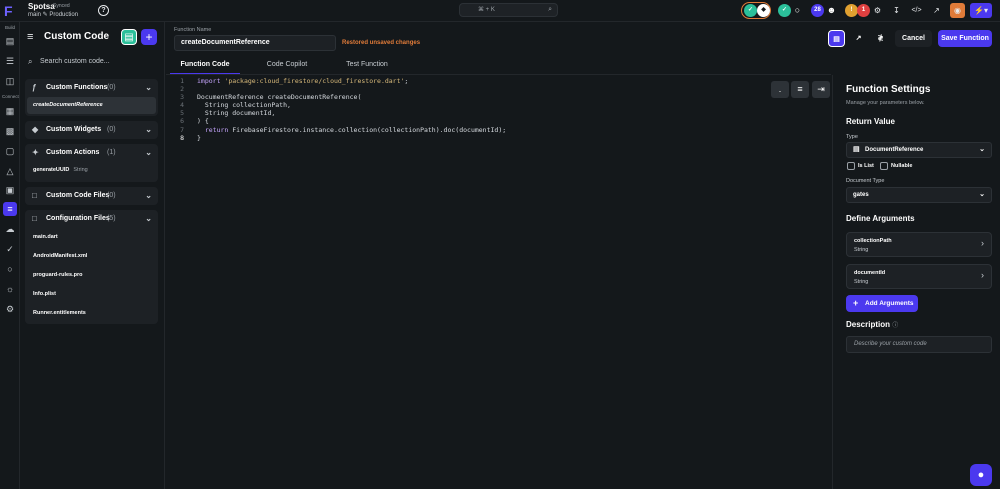 This screenshot has height=489, width=1000. I want to click on return-type-dropdown: ▤ DocumentReference ⌄, so click(919, 150).